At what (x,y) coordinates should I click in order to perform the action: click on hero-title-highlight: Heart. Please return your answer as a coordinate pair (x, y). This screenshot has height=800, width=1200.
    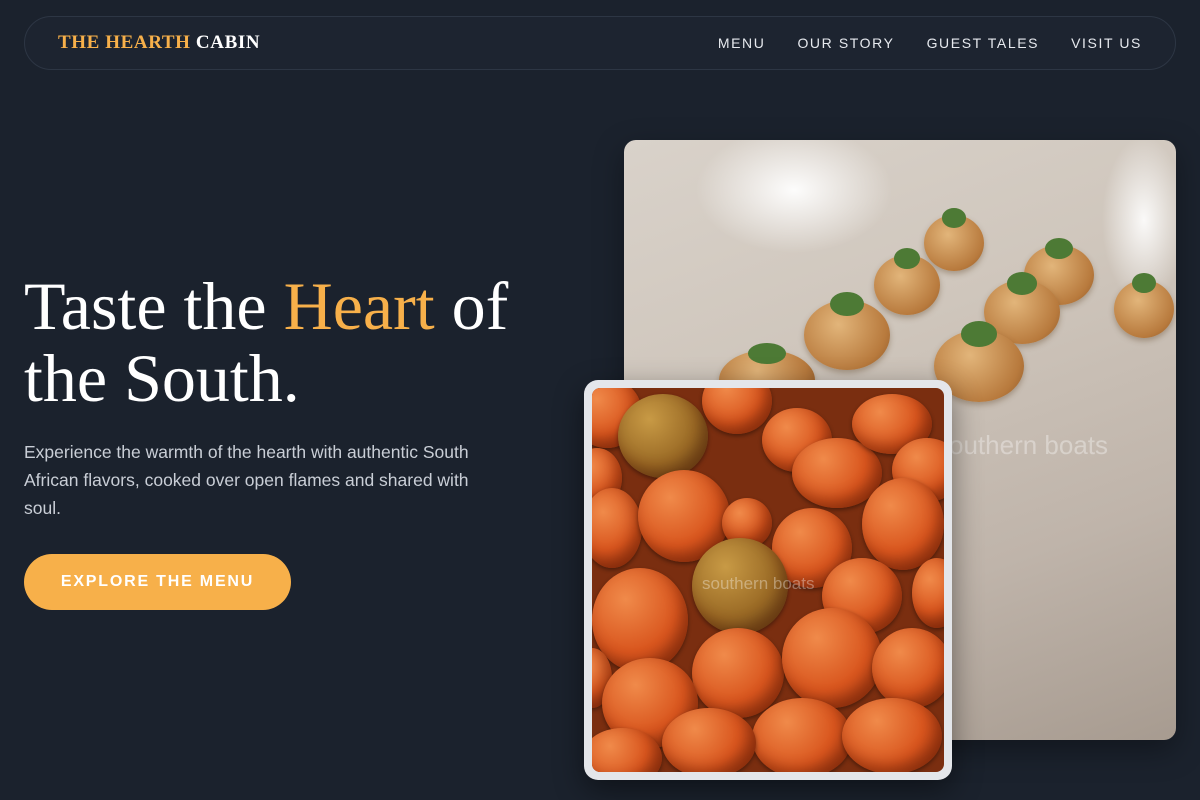
    Looking at the image, I should click on (359, 306).